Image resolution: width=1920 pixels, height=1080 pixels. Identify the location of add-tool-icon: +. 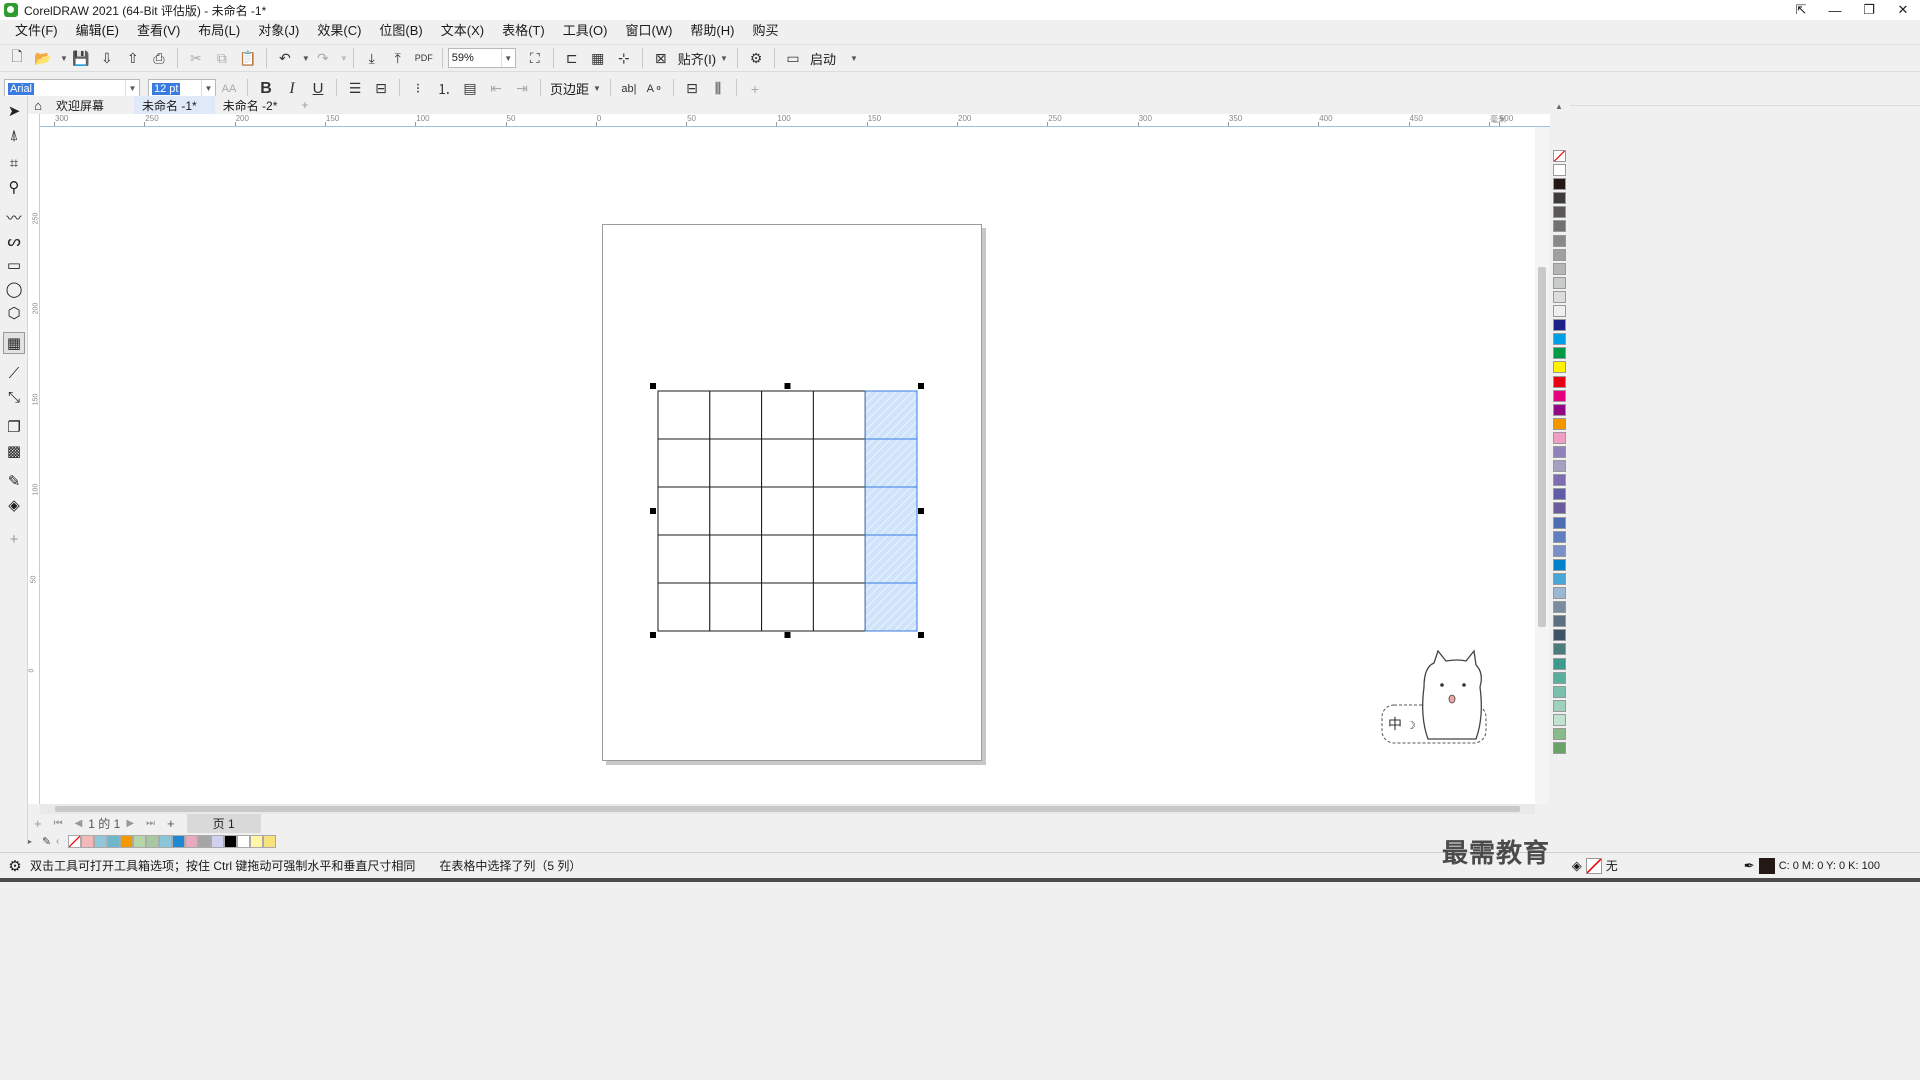
(14, 539).